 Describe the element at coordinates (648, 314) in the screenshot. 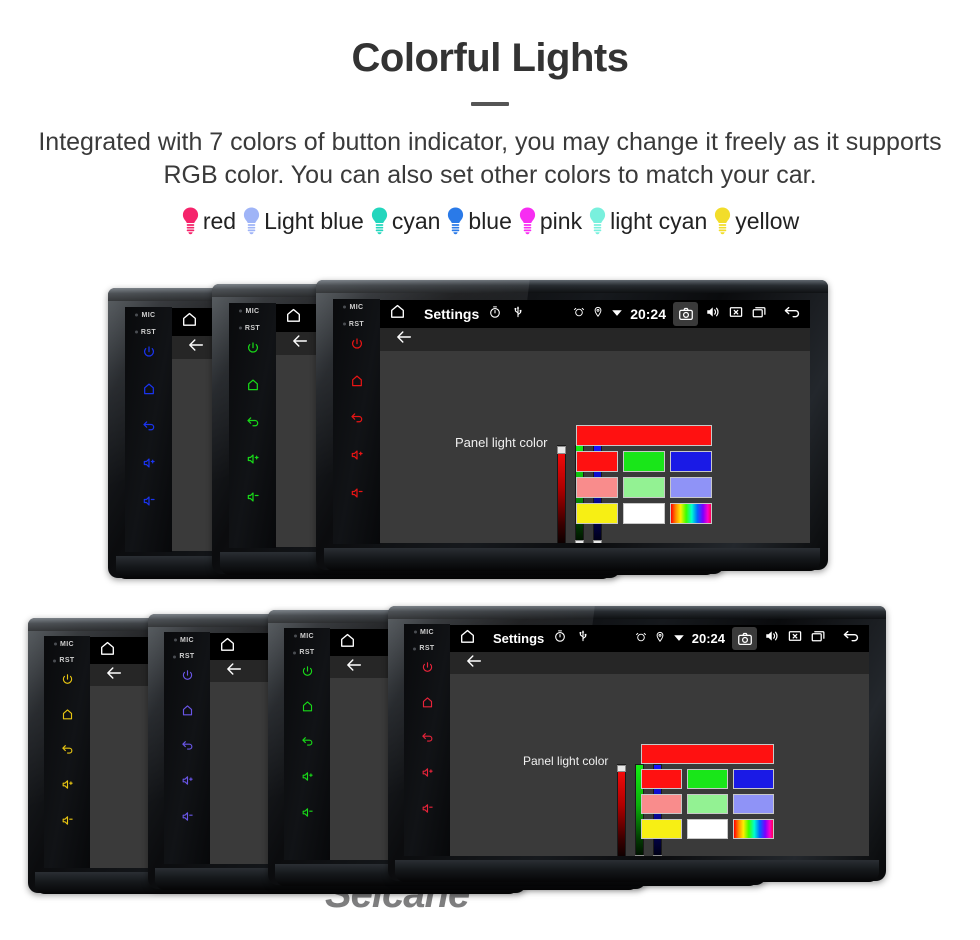

I see `status-bar-clock: 20:24` at that location.